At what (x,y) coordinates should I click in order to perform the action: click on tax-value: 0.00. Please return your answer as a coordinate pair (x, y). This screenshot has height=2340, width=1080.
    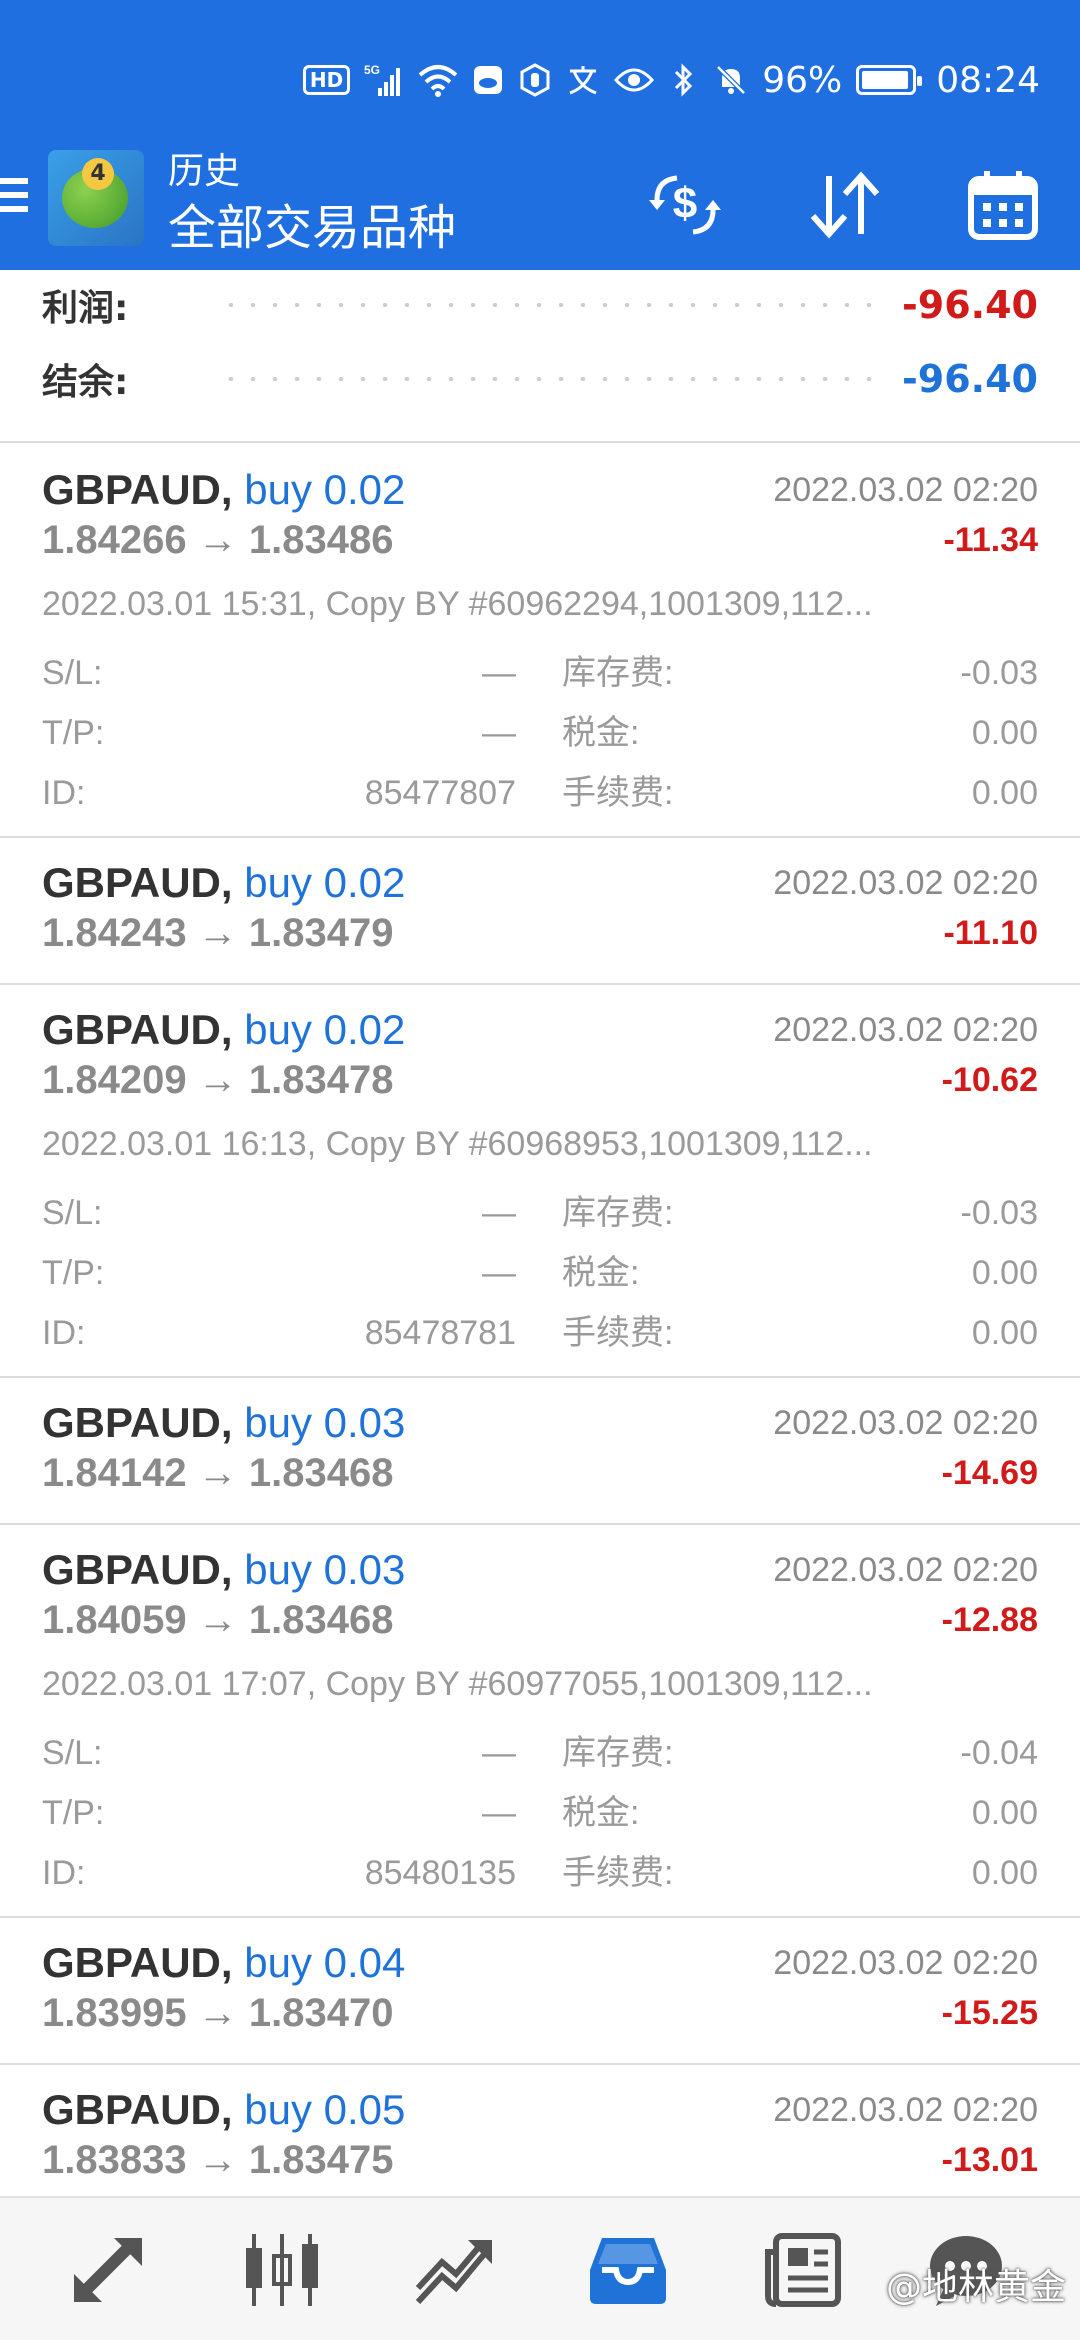
    Looking at the image, I should click on (1004, 1273).